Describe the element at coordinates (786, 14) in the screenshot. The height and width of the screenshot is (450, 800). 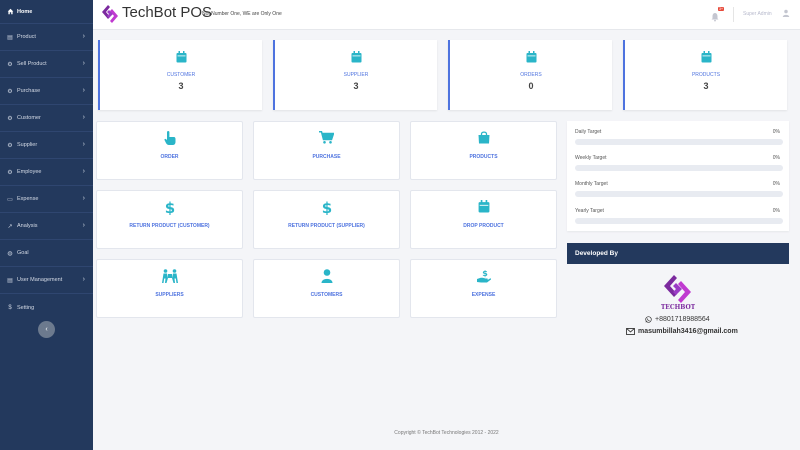
I see `user-avatar-icon` at that location.